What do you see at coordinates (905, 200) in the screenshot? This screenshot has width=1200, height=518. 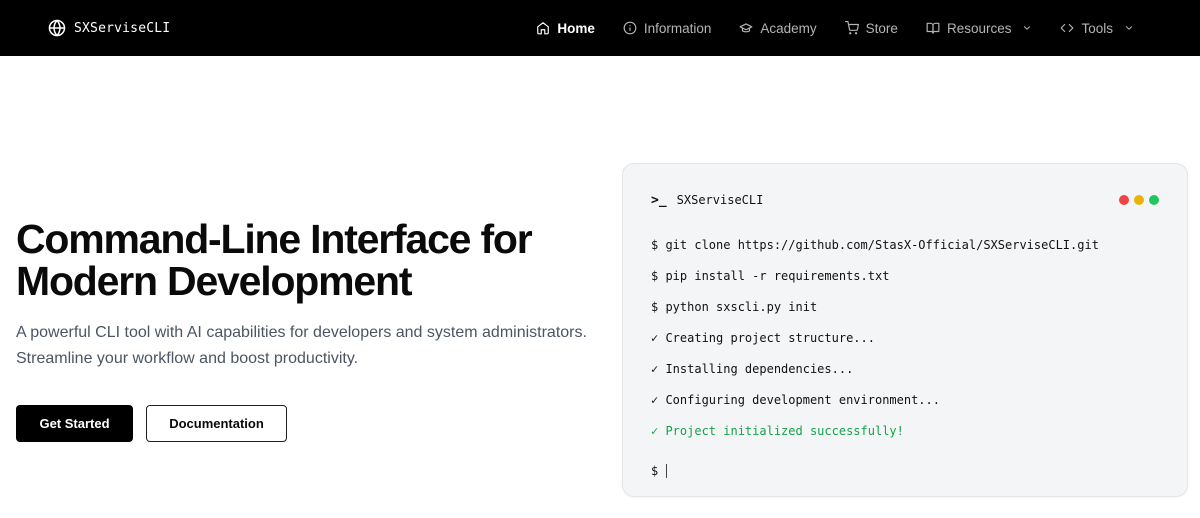 I see `terminal-header: >_ SXServiseCLI` at bounding box center [905, 200].